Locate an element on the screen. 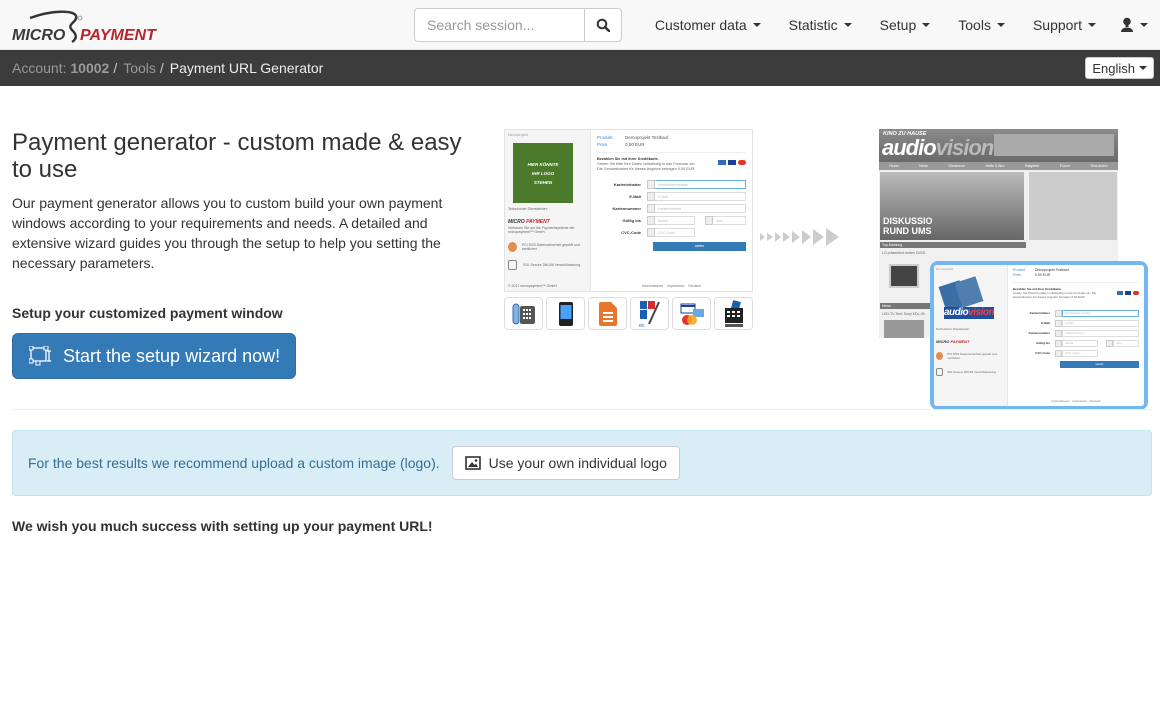  search-button is located at coordinates (603, 25).